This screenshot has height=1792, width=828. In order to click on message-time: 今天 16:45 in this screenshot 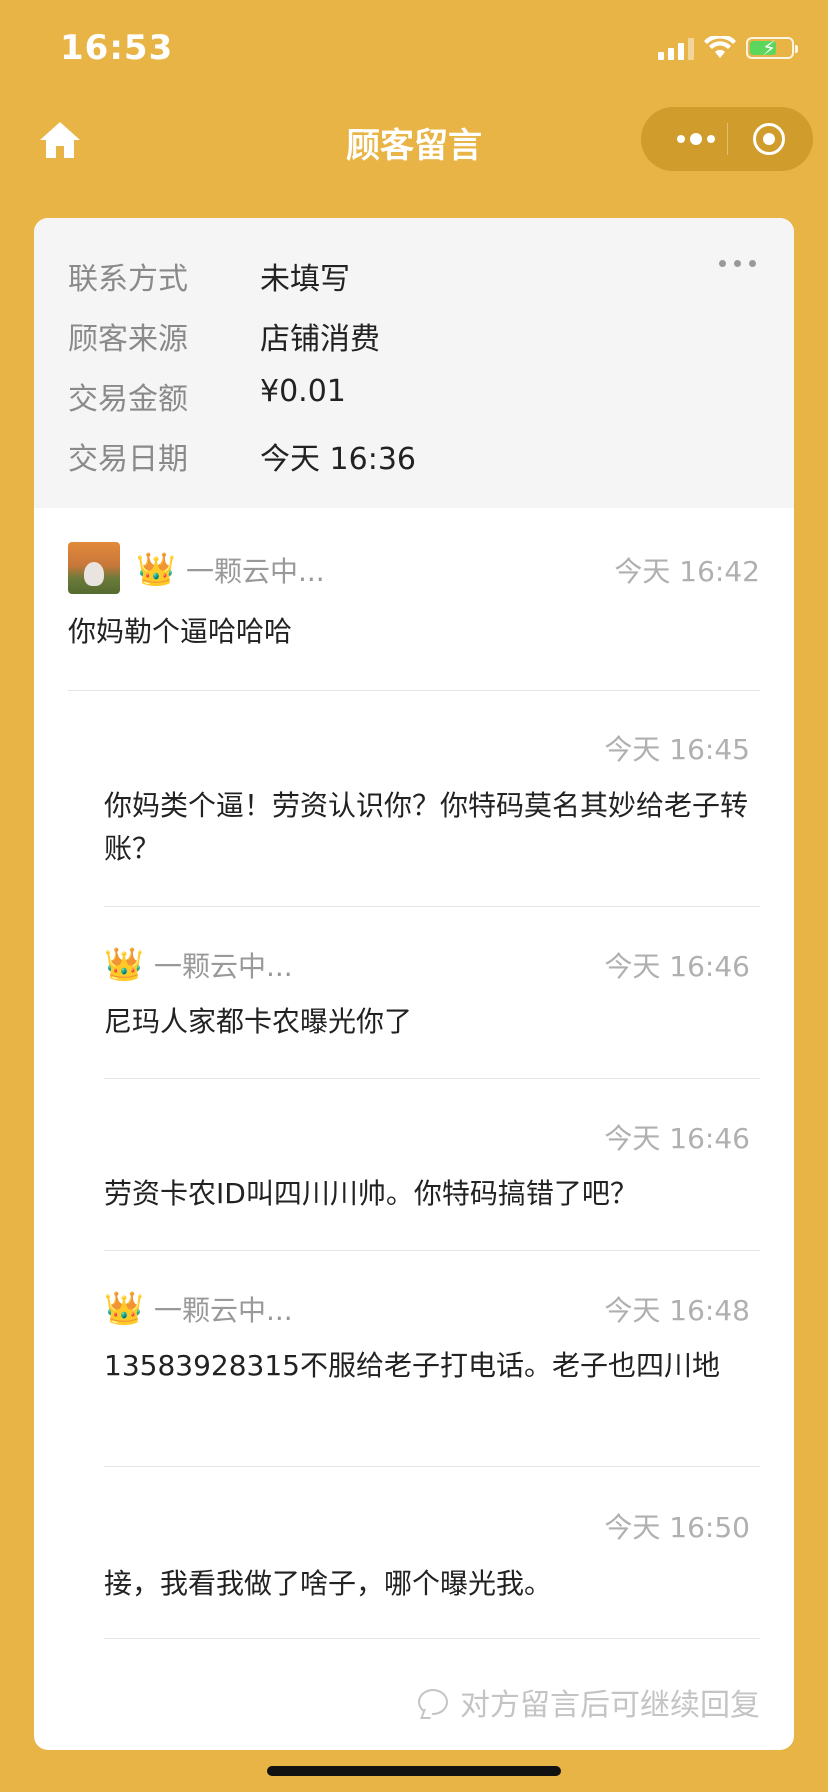, I will do `click(677, 749)`.